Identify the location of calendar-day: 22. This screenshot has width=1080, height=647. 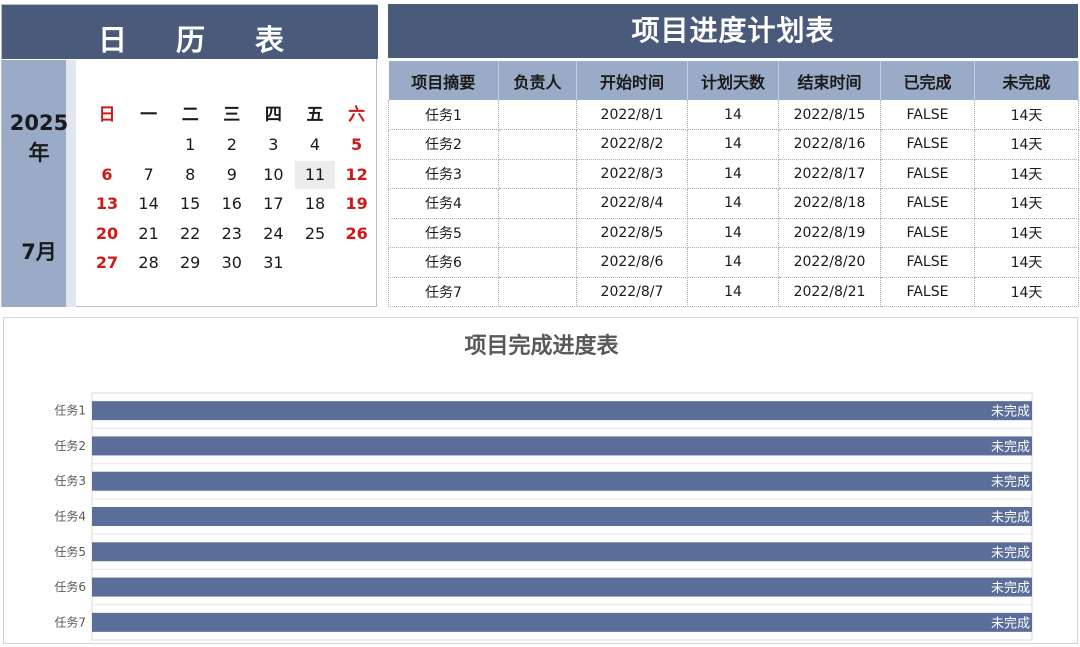
(190, 234).